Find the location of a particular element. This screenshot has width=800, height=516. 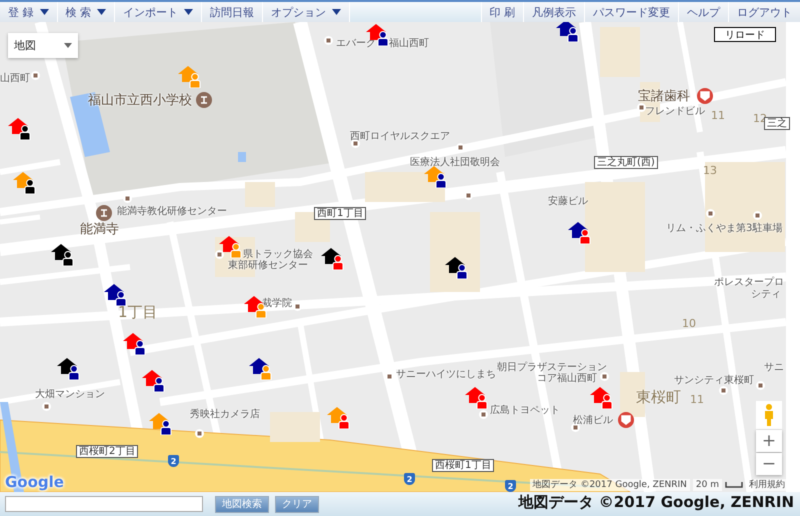

place-label: シティ is located at coordinates (766, 294).